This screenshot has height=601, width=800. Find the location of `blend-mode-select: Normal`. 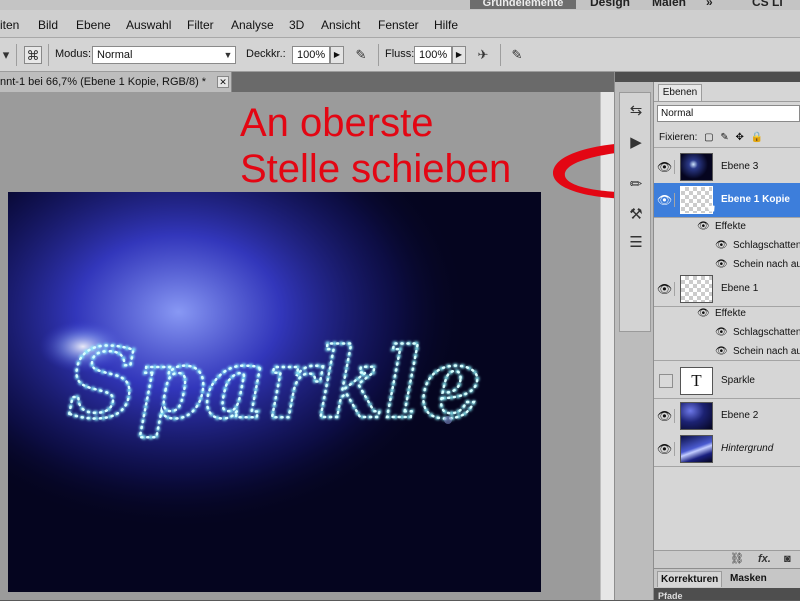

blend-mode-select: Normal is located at coordinates (728, 113).